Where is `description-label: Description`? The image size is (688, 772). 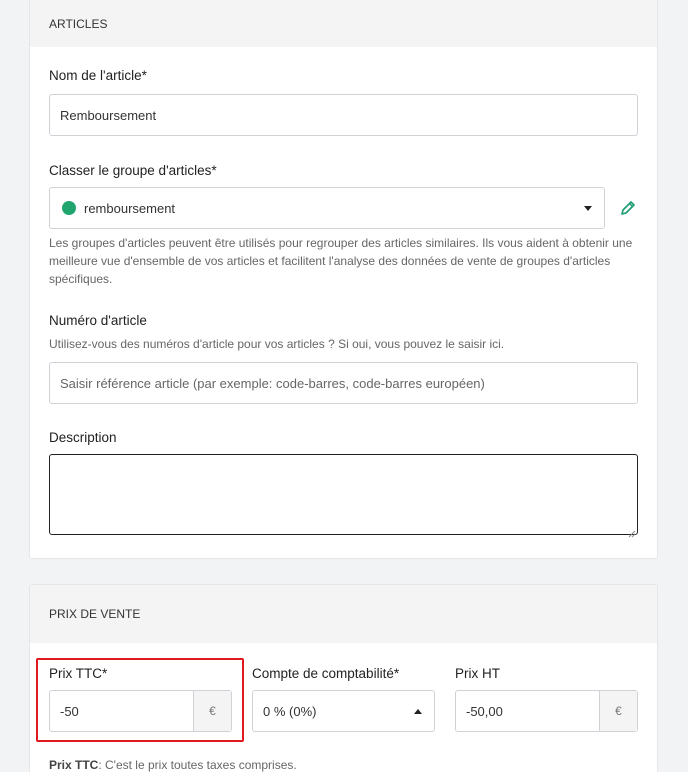 description-label: Description is located at coordinates (83, 437).